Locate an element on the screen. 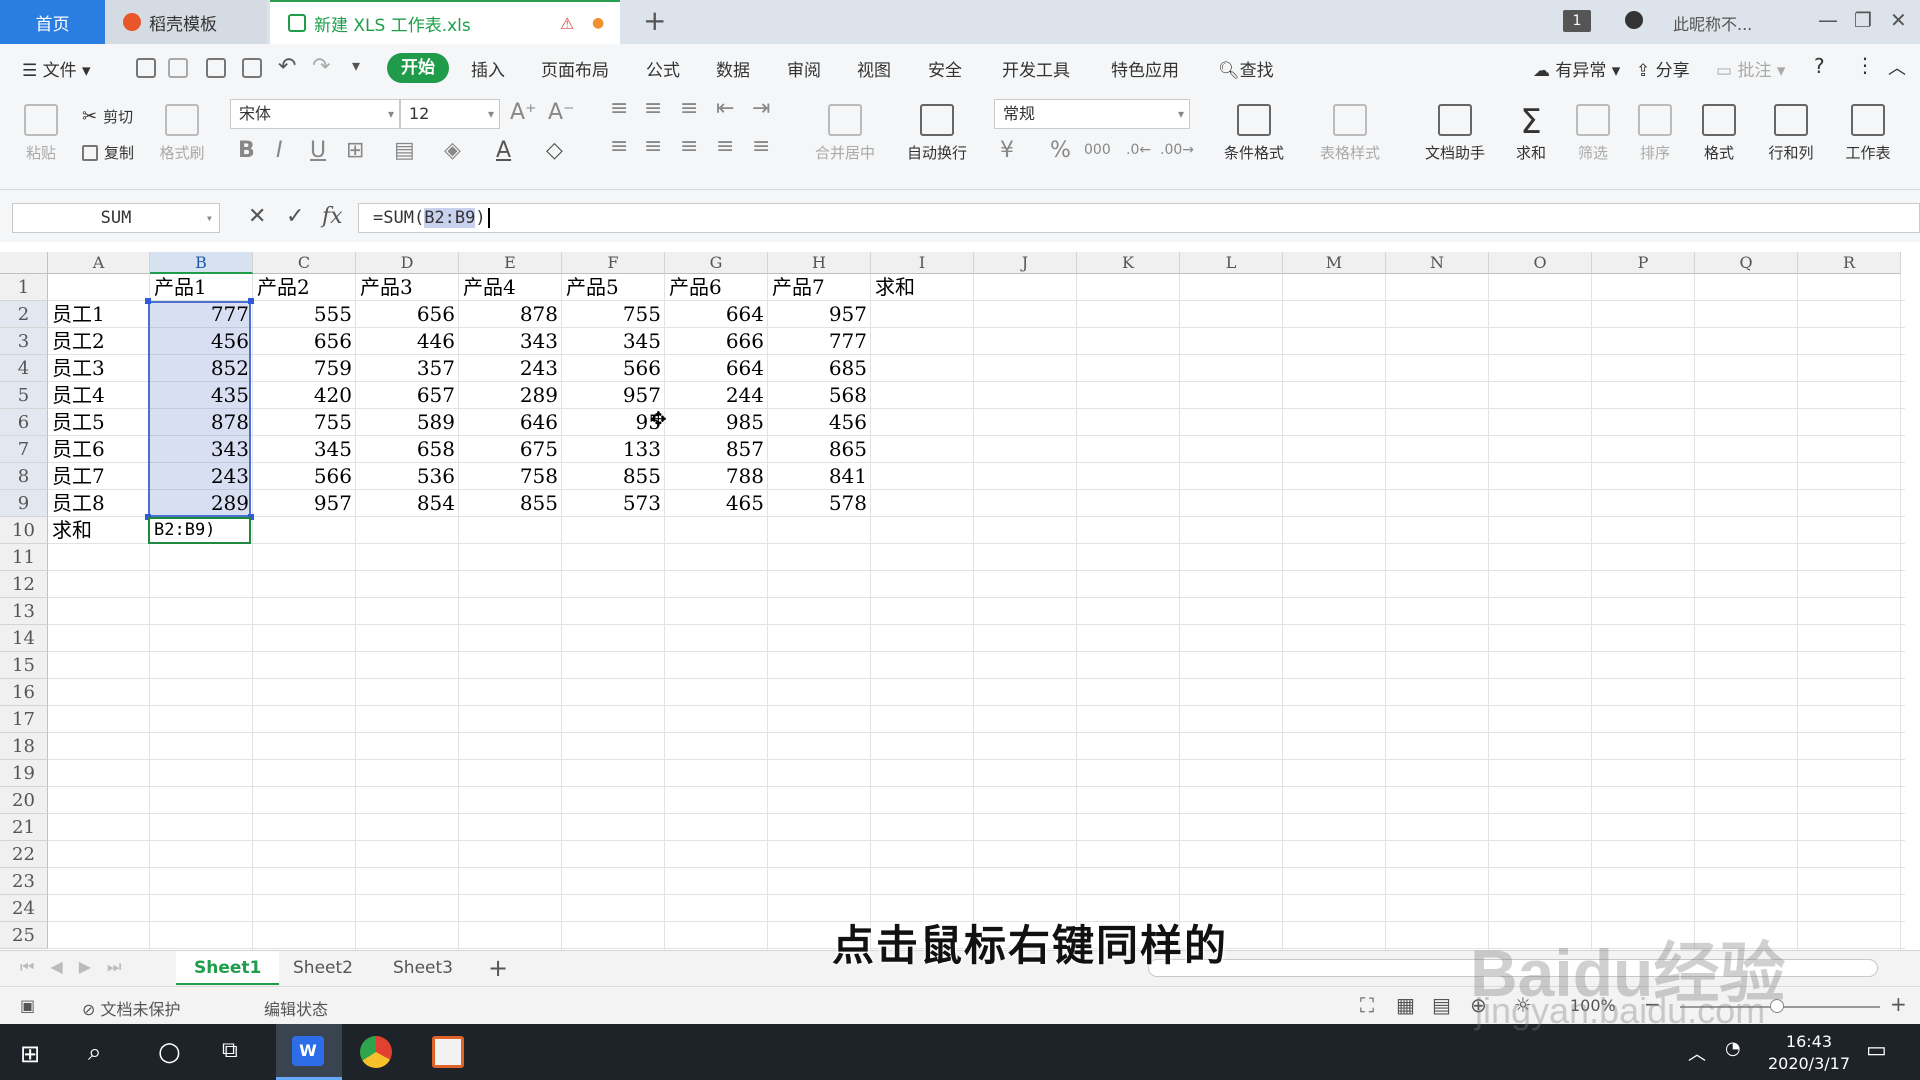 Image resolution: width=1920 pixels, height=1080 pixels. row-label-cell: 员工7 is located at coordinates (99, 476).